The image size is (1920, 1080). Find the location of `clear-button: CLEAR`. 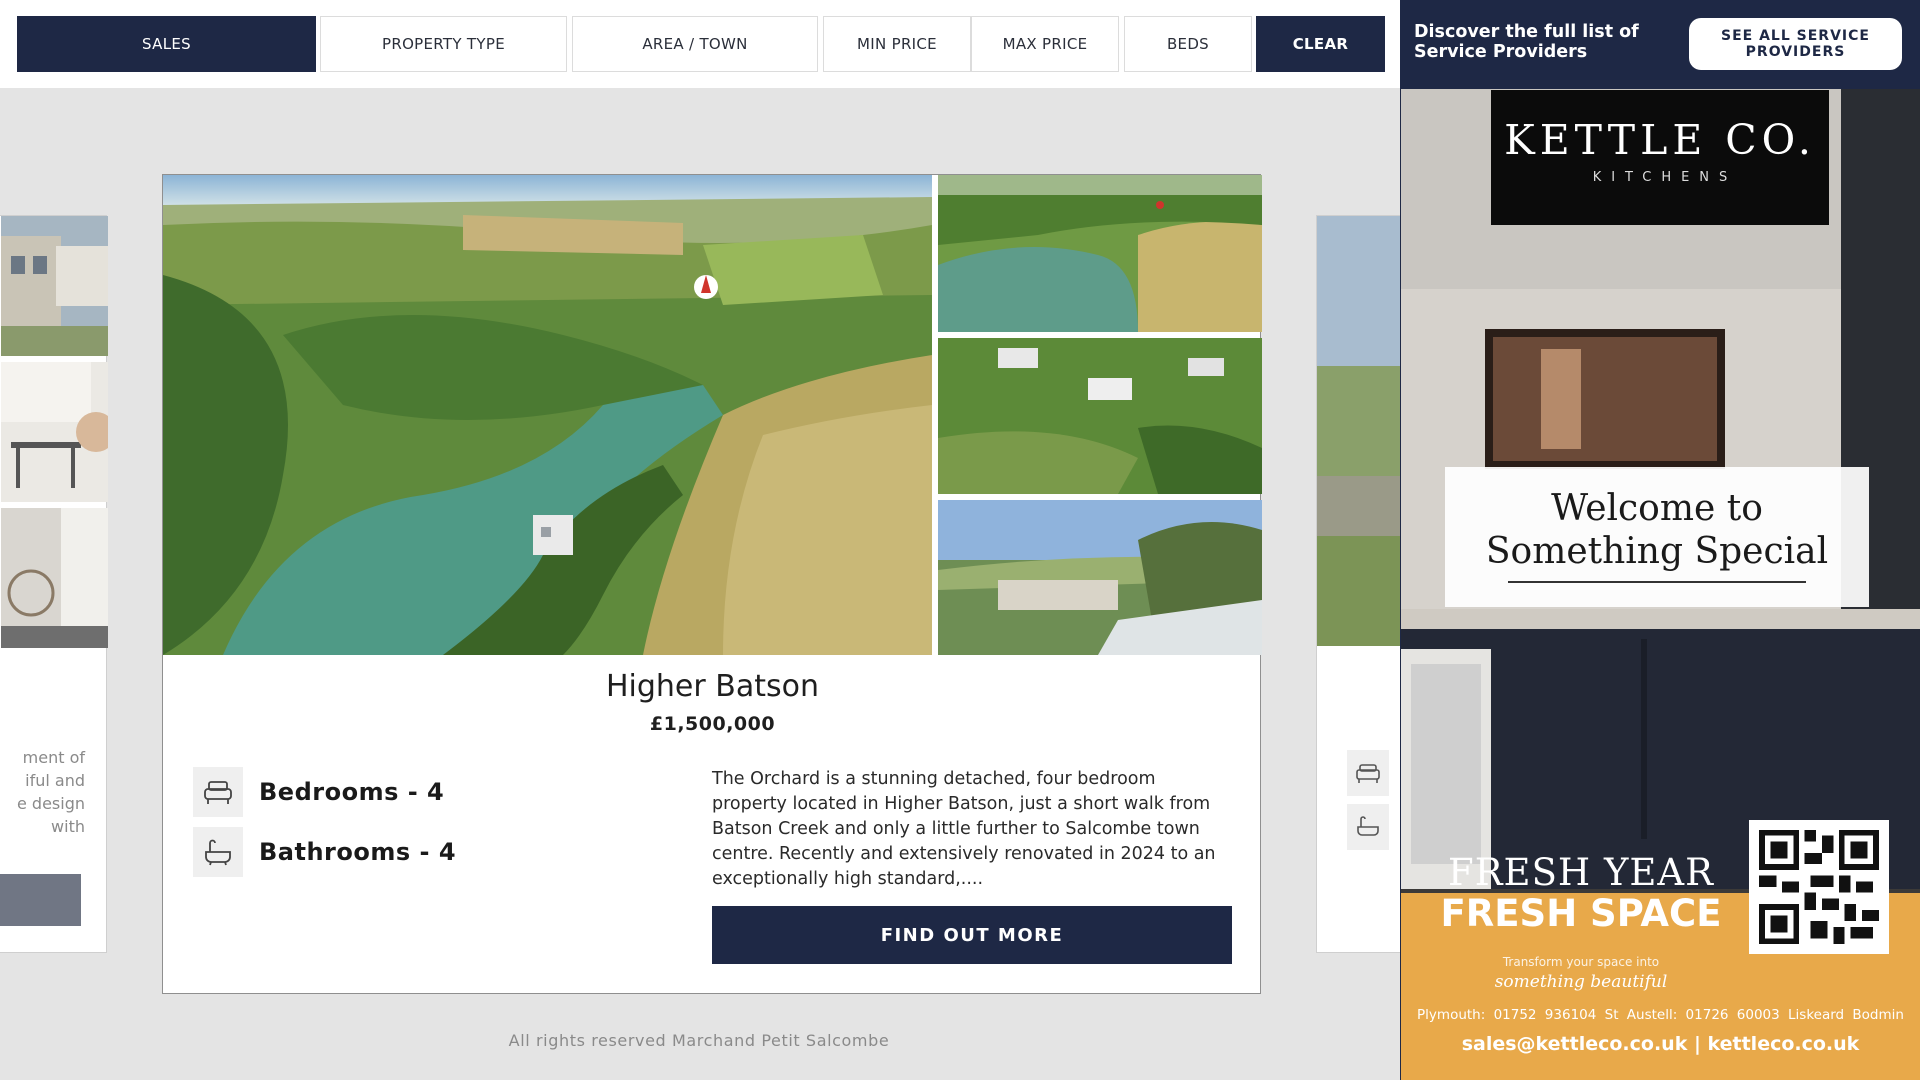

clear-button: CLEAR is located at coordinates (1320, 44).